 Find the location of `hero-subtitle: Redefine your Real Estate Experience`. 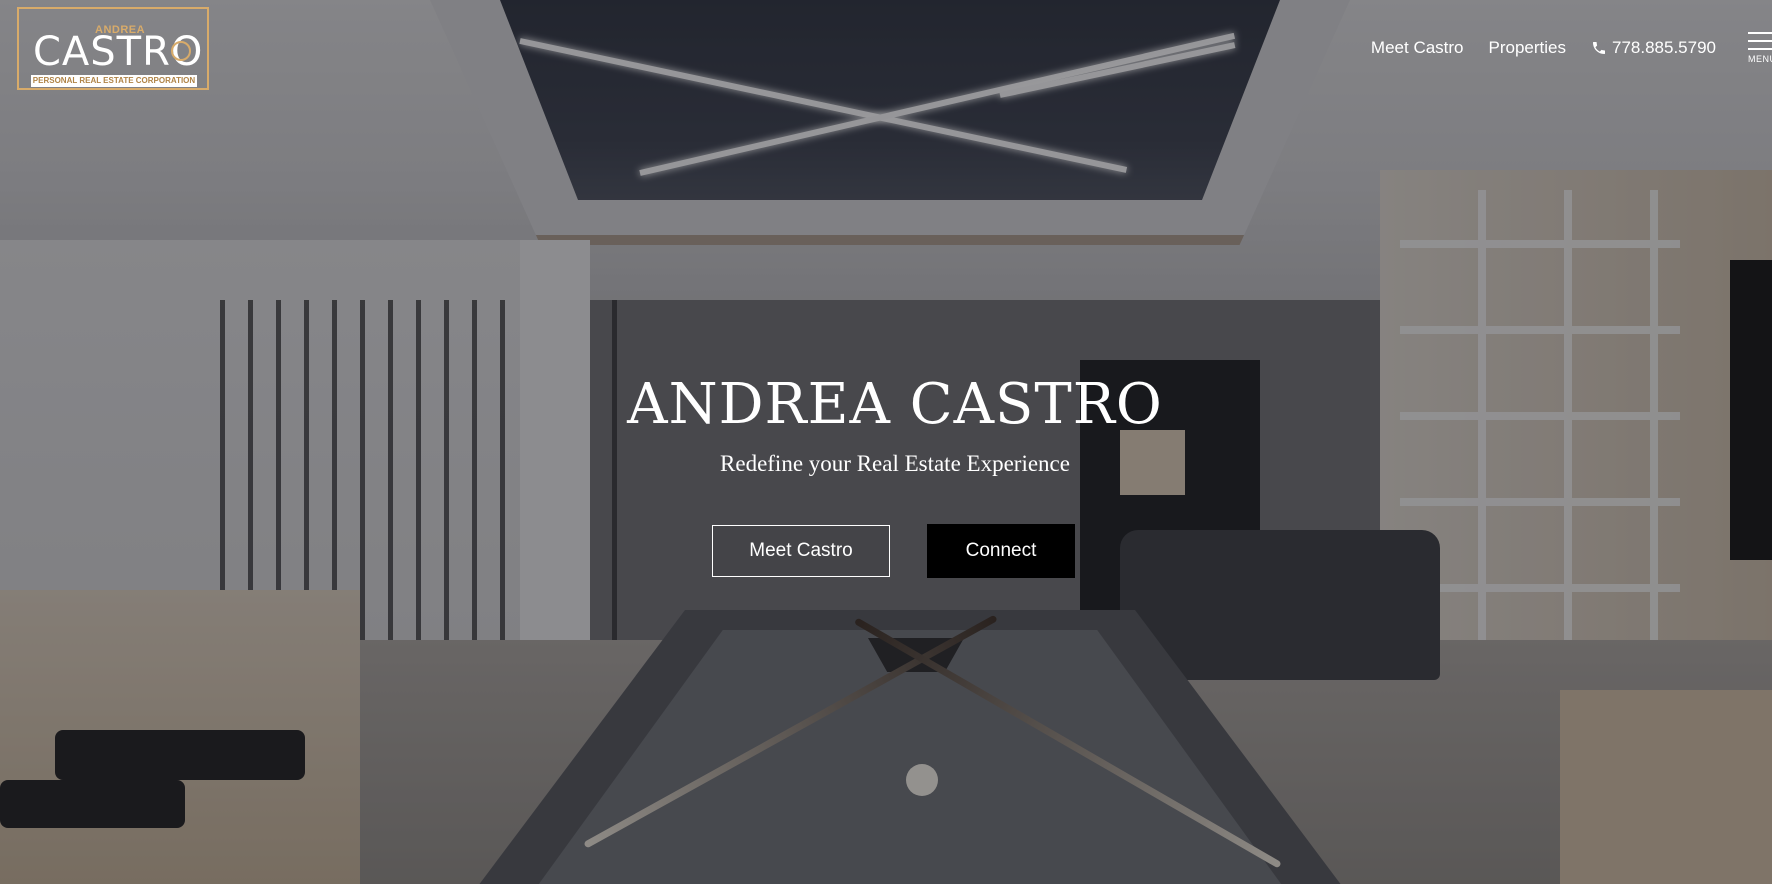

hero-subtitle: Redefine your Real Estate Experience is located at coordinates (895, 463).